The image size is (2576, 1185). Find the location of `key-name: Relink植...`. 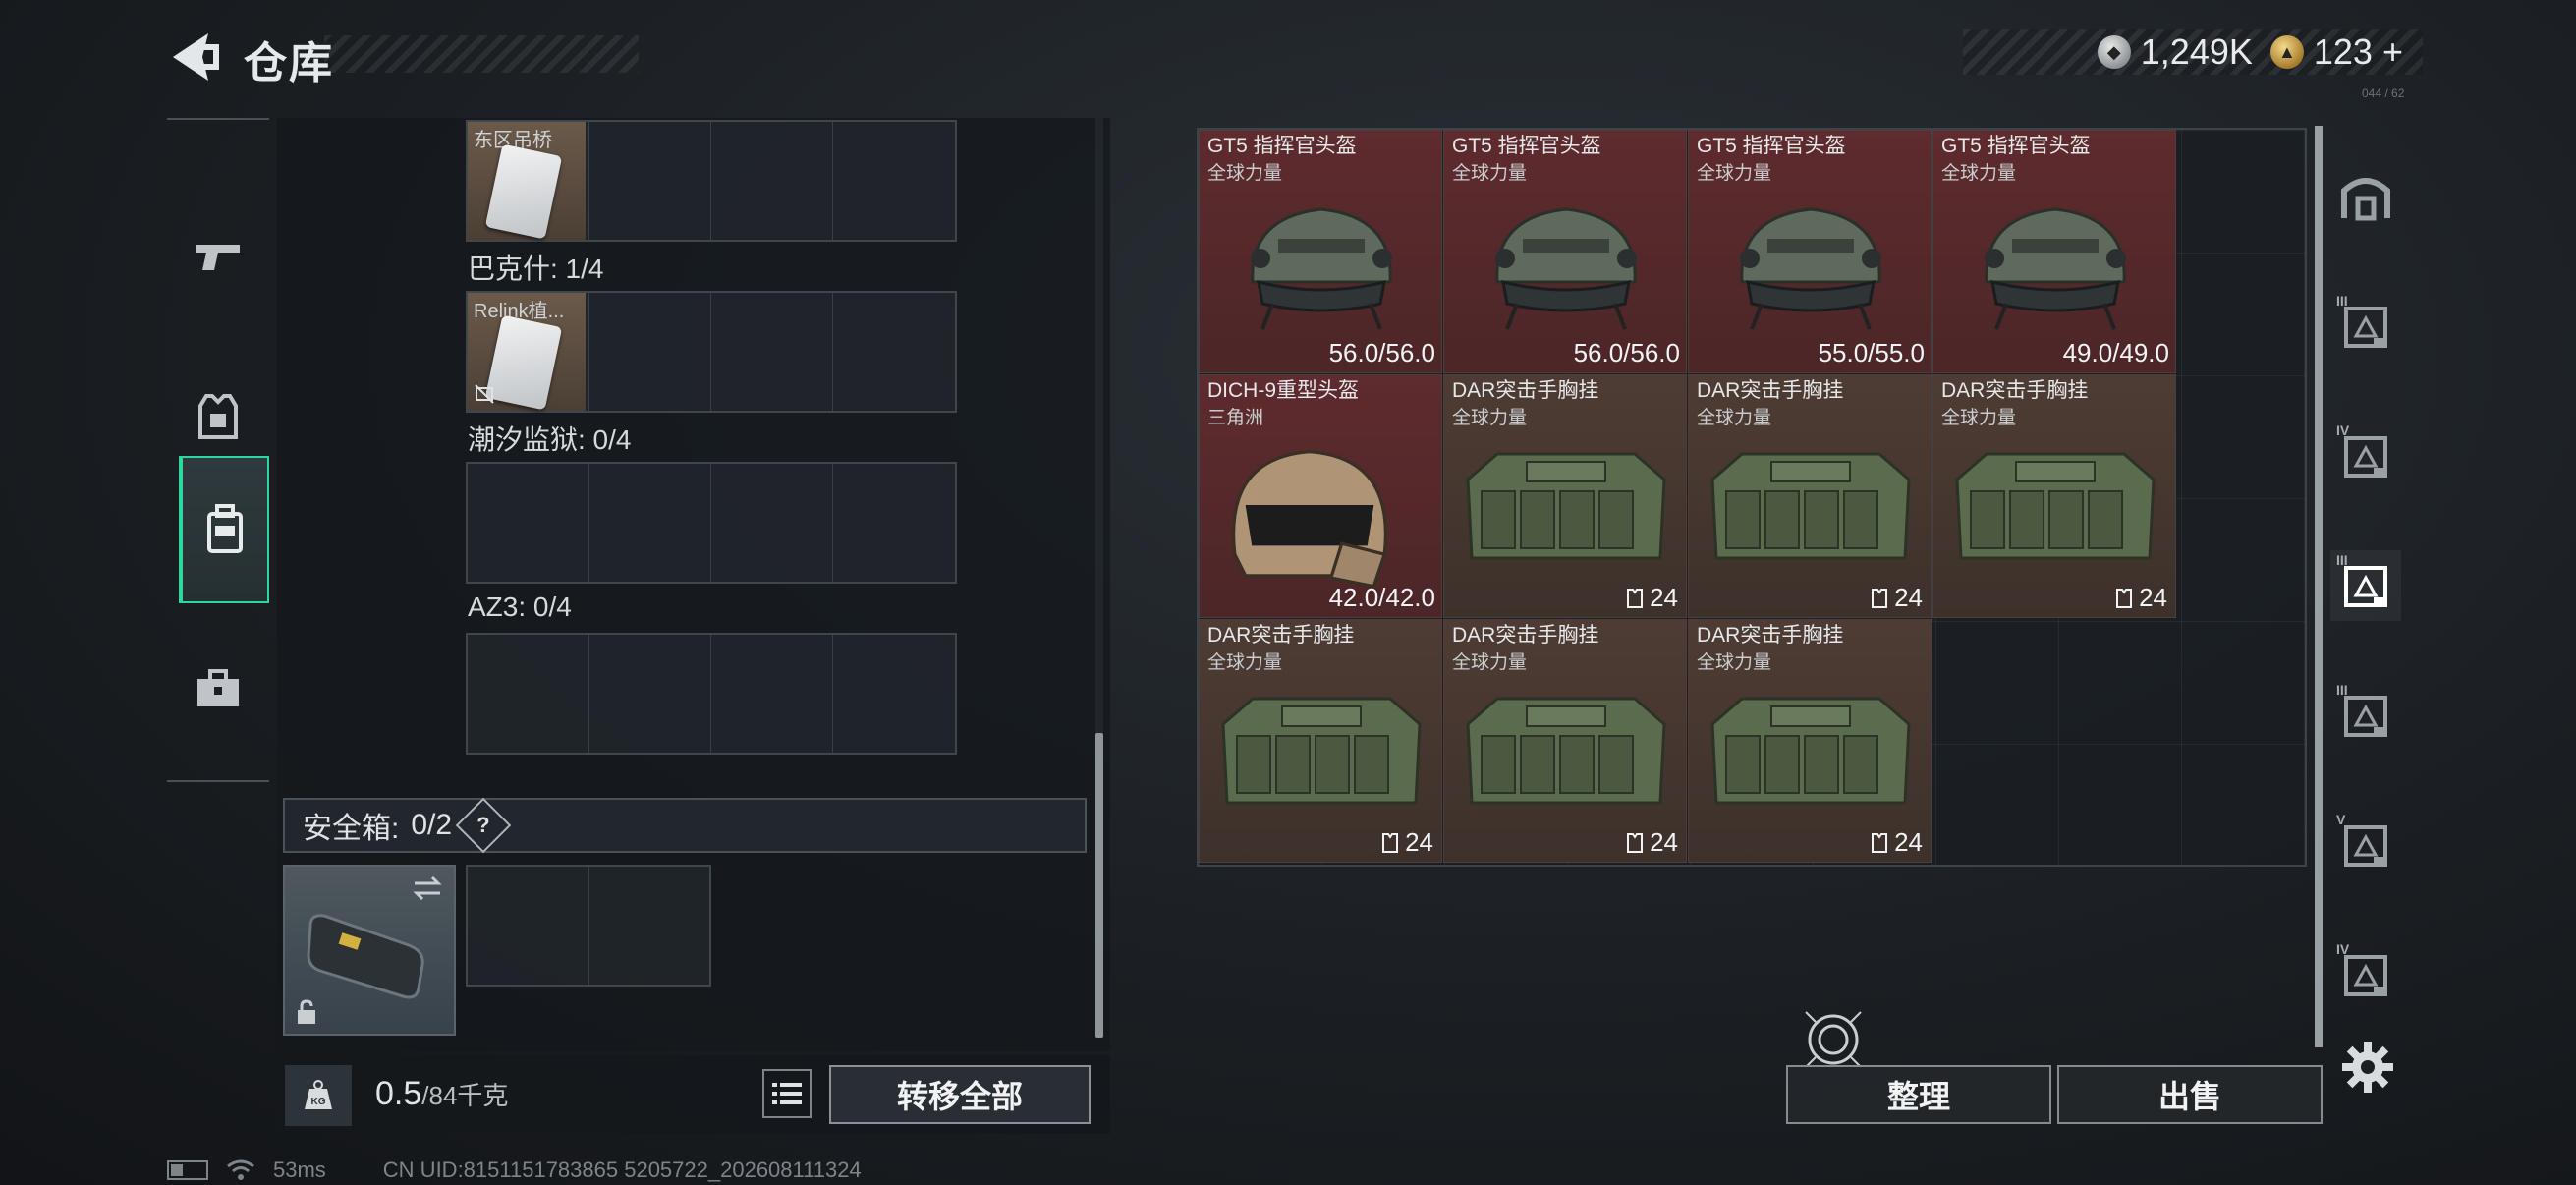

key-name: Relink植... is located at coordinates (519, 312).